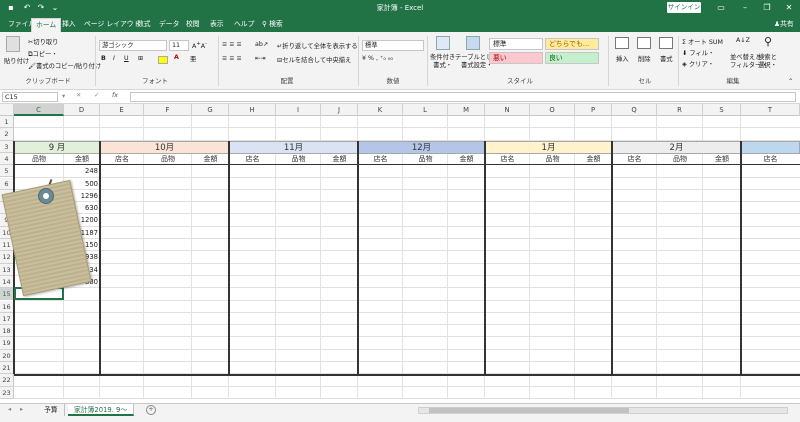 The height and width of the screenshot is (422, 800). Describe the element at coordinates (507, 110) in the screenshot. I see `column-header-N: N` at that location.